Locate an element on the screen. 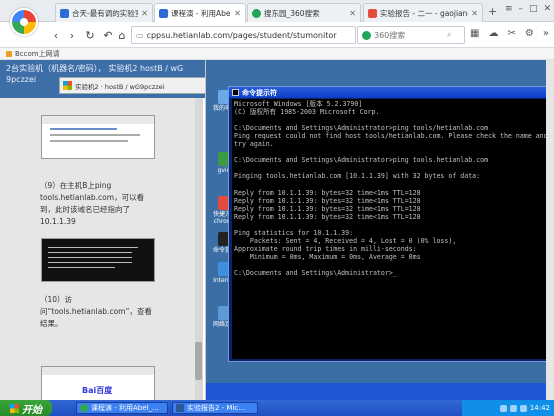  bookmarks-bar: Bccom上网请 is located at coordinates (277, 54).